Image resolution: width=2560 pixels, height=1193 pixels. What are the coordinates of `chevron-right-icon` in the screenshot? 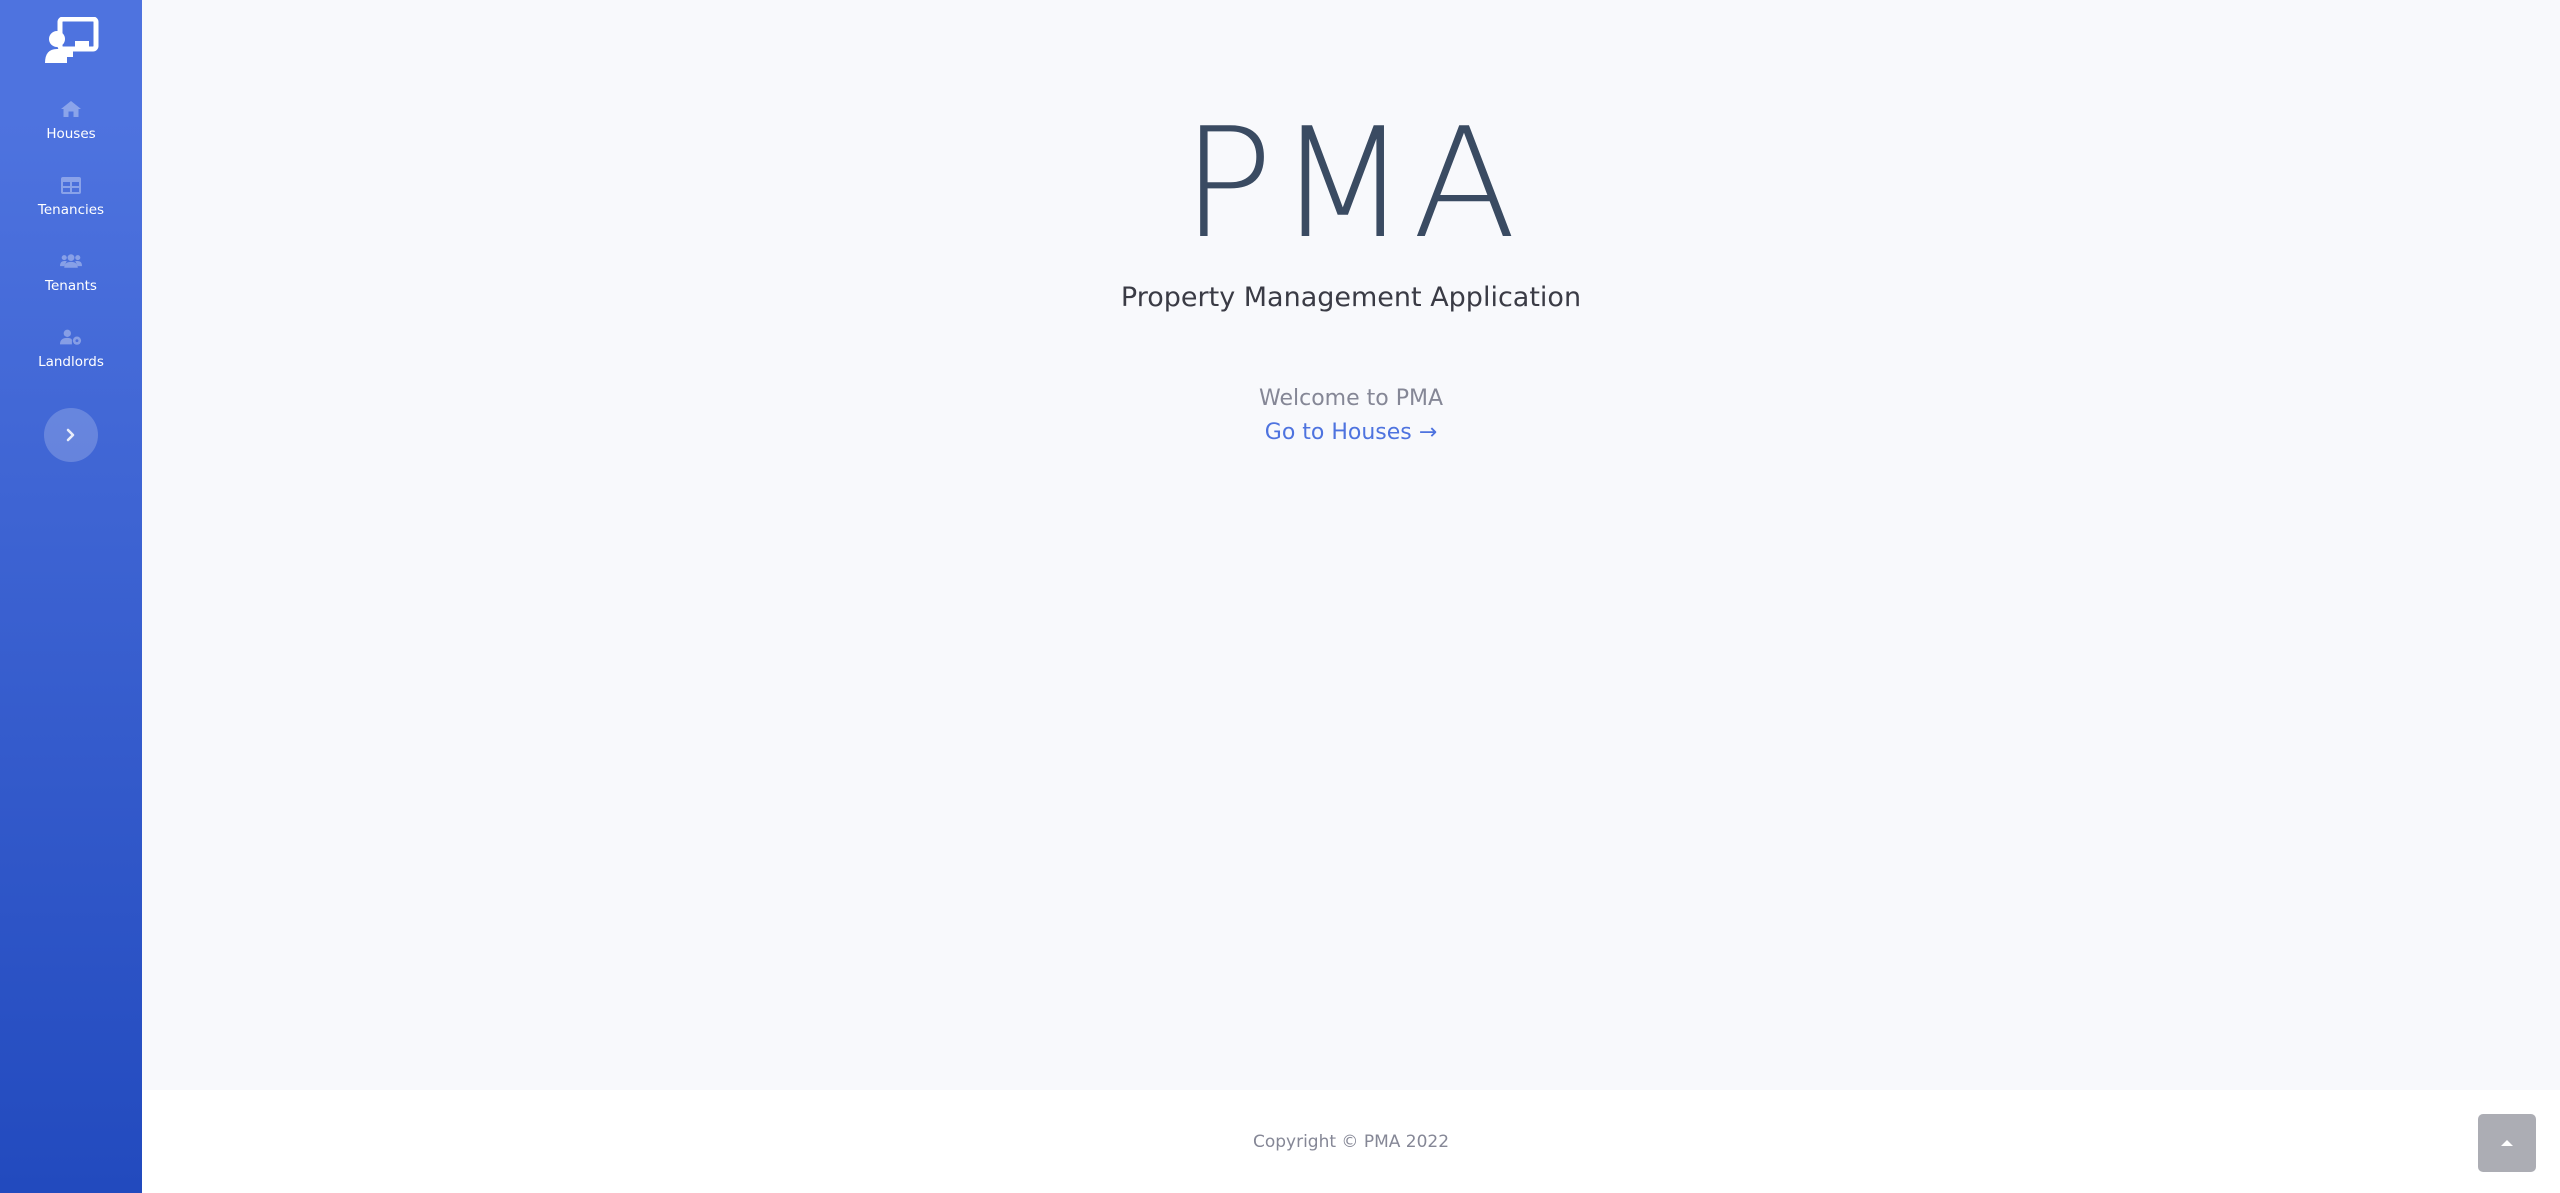 It's located at (70, 435).